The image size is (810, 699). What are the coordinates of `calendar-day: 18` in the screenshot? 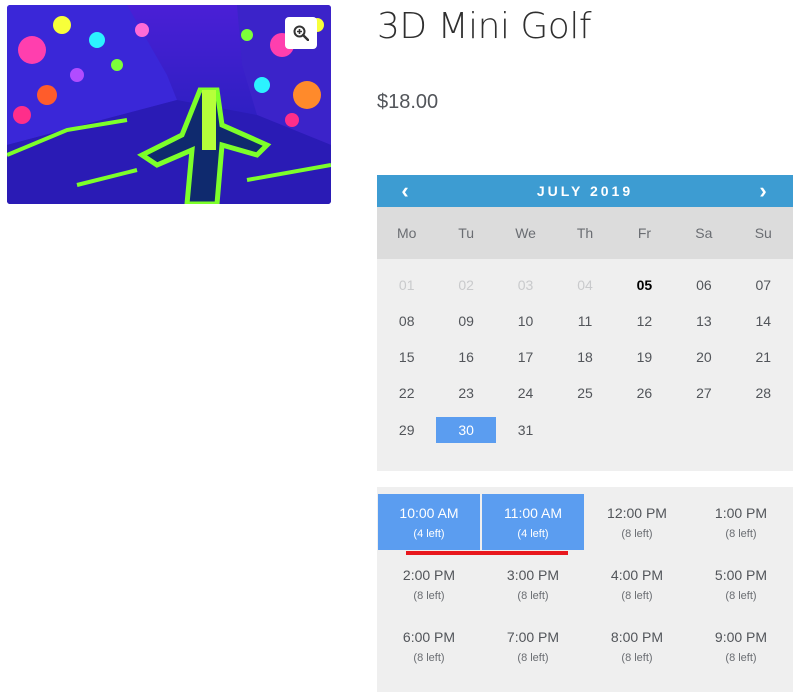 It's located at (584, 357).